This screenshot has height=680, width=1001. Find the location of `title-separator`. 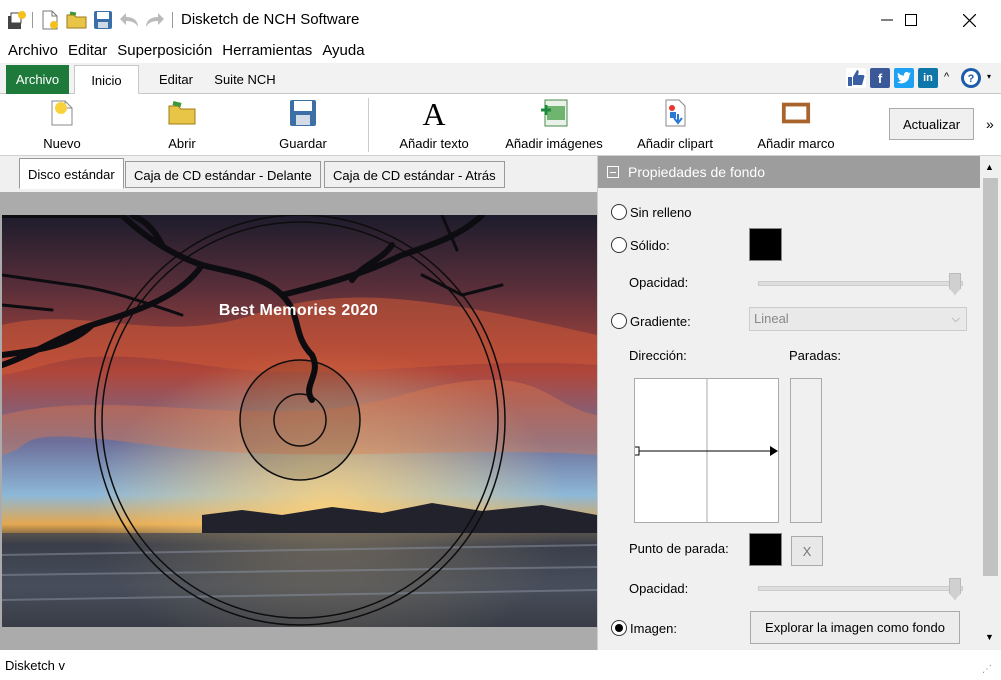

title-separator is located at coordinates (172, 20).